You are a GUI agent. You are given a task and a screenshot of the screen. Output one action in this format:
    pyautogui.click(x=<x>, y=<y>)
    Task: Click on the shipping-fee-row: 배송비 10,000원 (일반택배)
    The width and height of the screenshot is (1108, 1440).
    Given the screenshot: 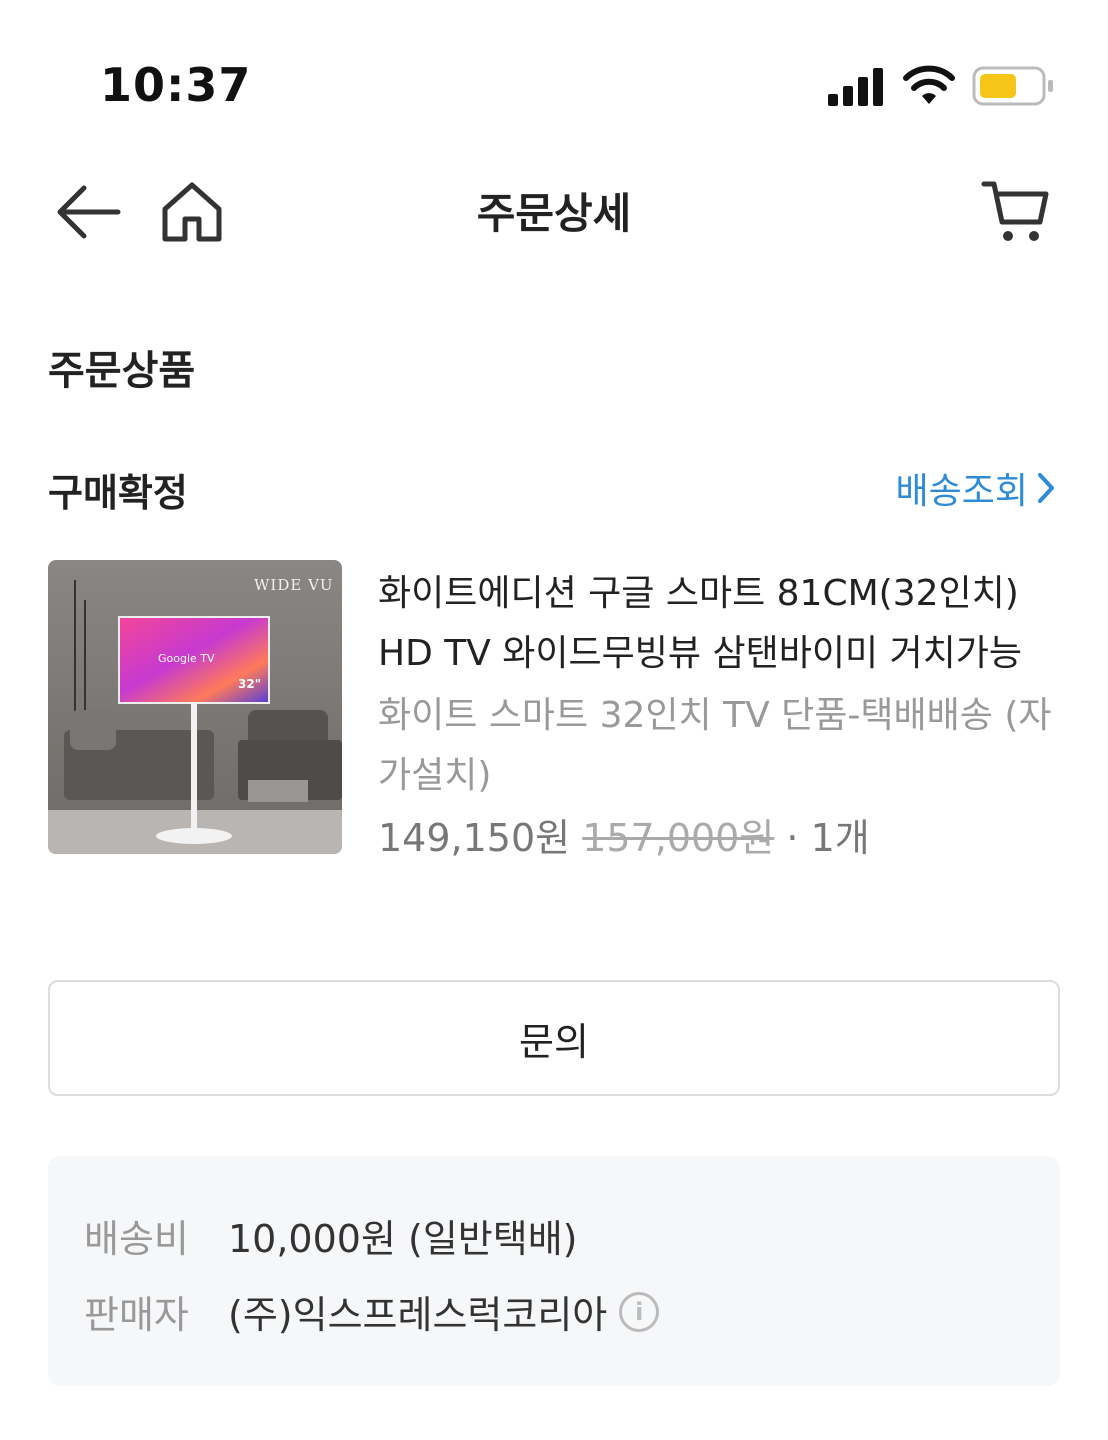 What is the action you would take?
    pyautogui.click(x=331, y=1235)
    